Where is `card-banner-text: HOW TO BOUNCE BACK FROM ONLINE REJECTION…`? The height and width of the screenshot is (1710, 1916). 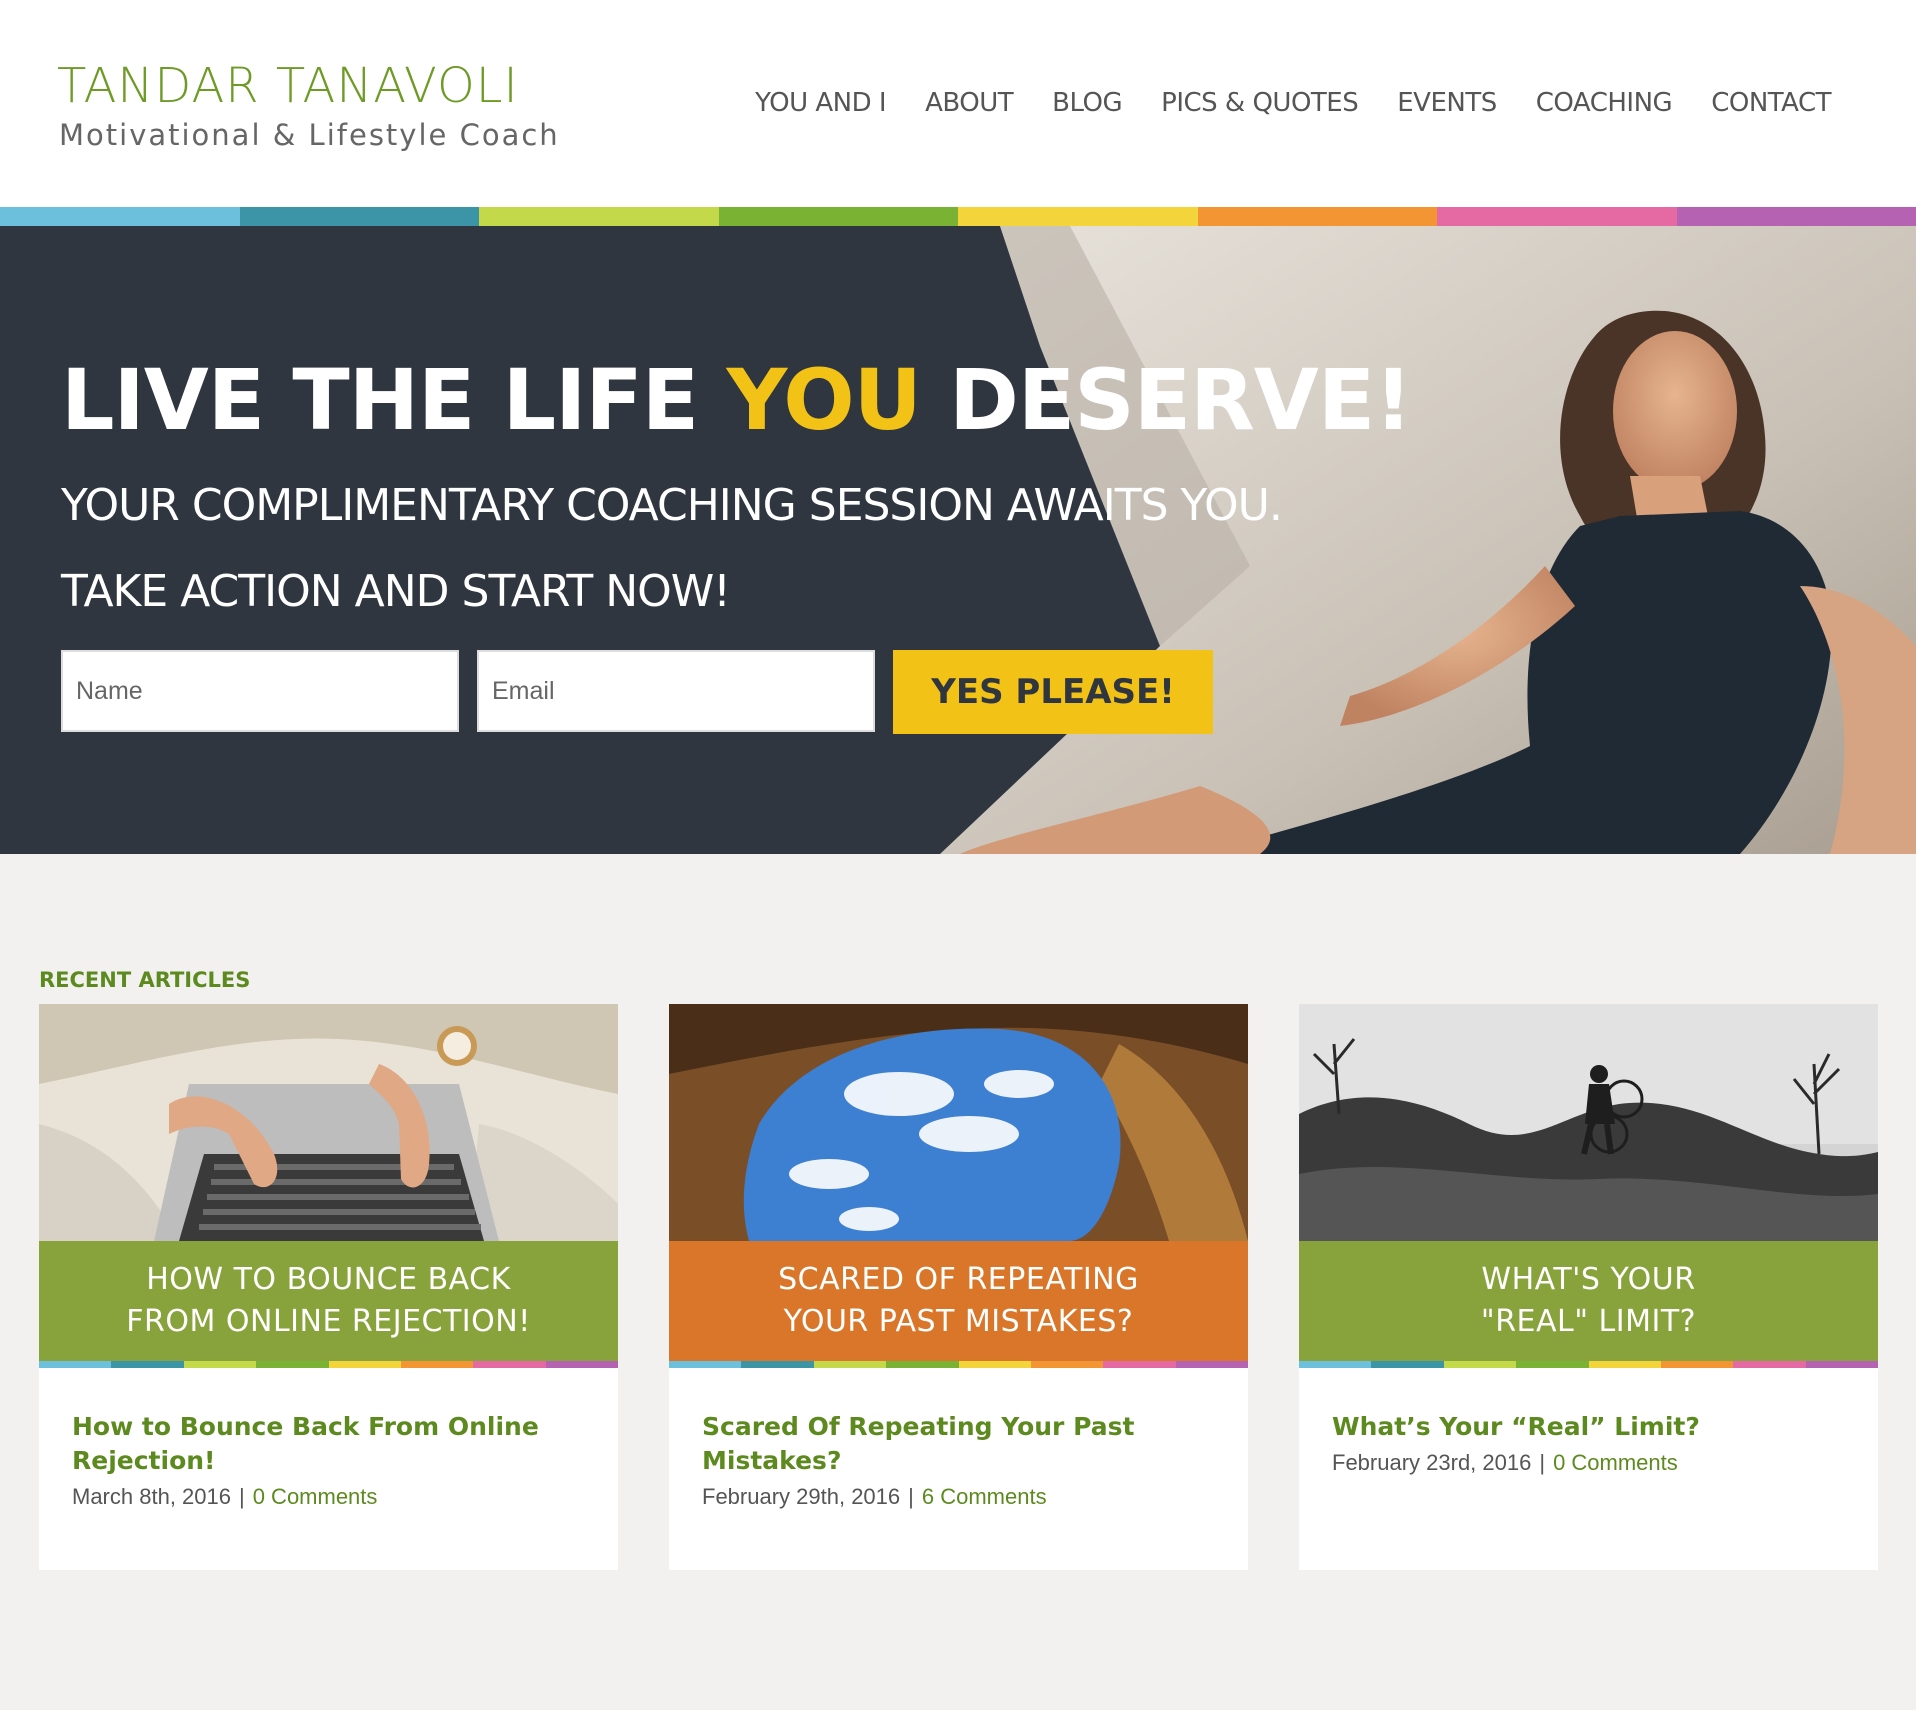 card-banner-text: HOW TO BOUNCE BACK FROM ONLINE REJECTION… is located at coordinates (328, 1300).